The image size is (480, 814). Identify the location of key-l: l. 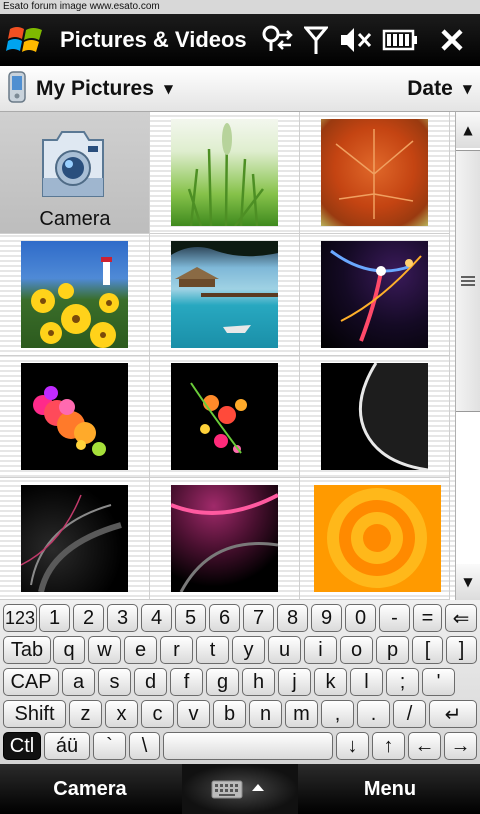
(366, 682).